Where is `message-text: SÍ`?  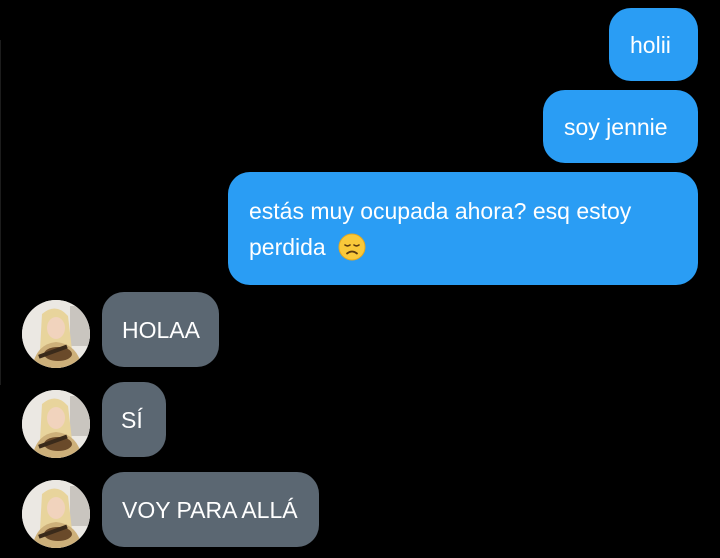 message-text: SÍ is located at coordinates (132, 419).